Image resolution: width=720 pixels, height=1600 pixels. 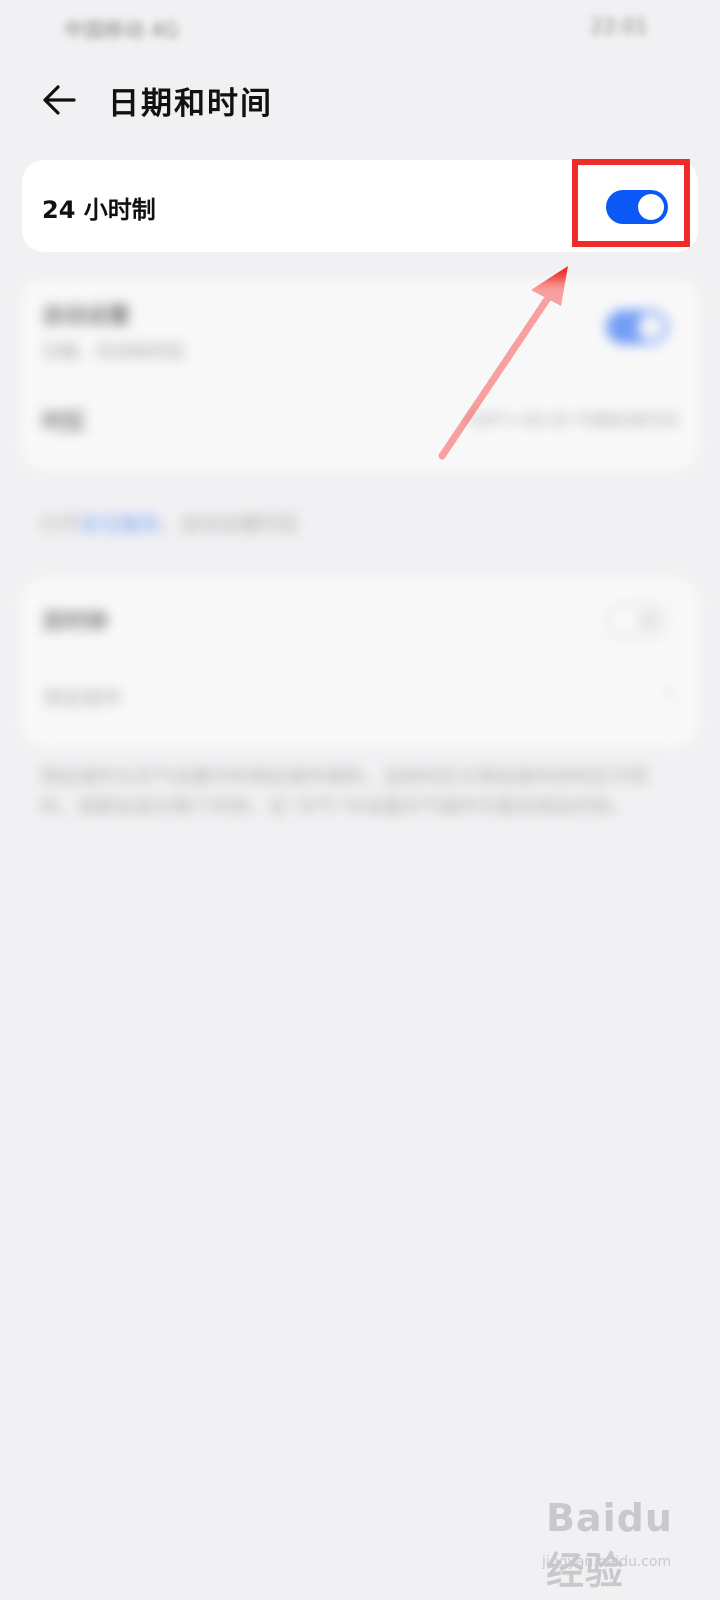 I want to click on highlight-box, so click(x=631, y=203).